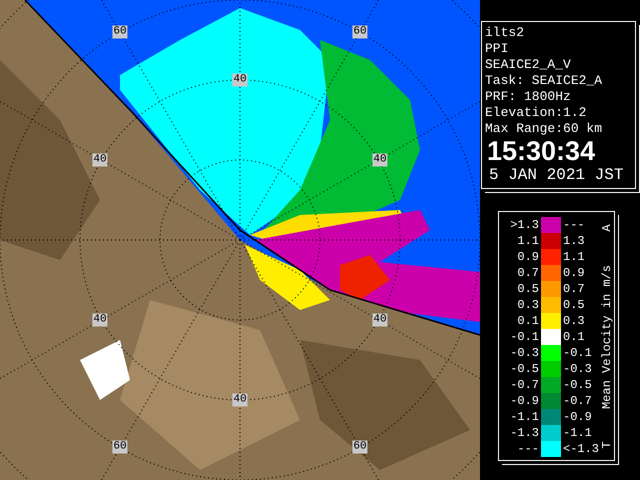  Describe the element at coordinates (497, 49) in the screenshot. I see `scan-type: PPI` at that location.